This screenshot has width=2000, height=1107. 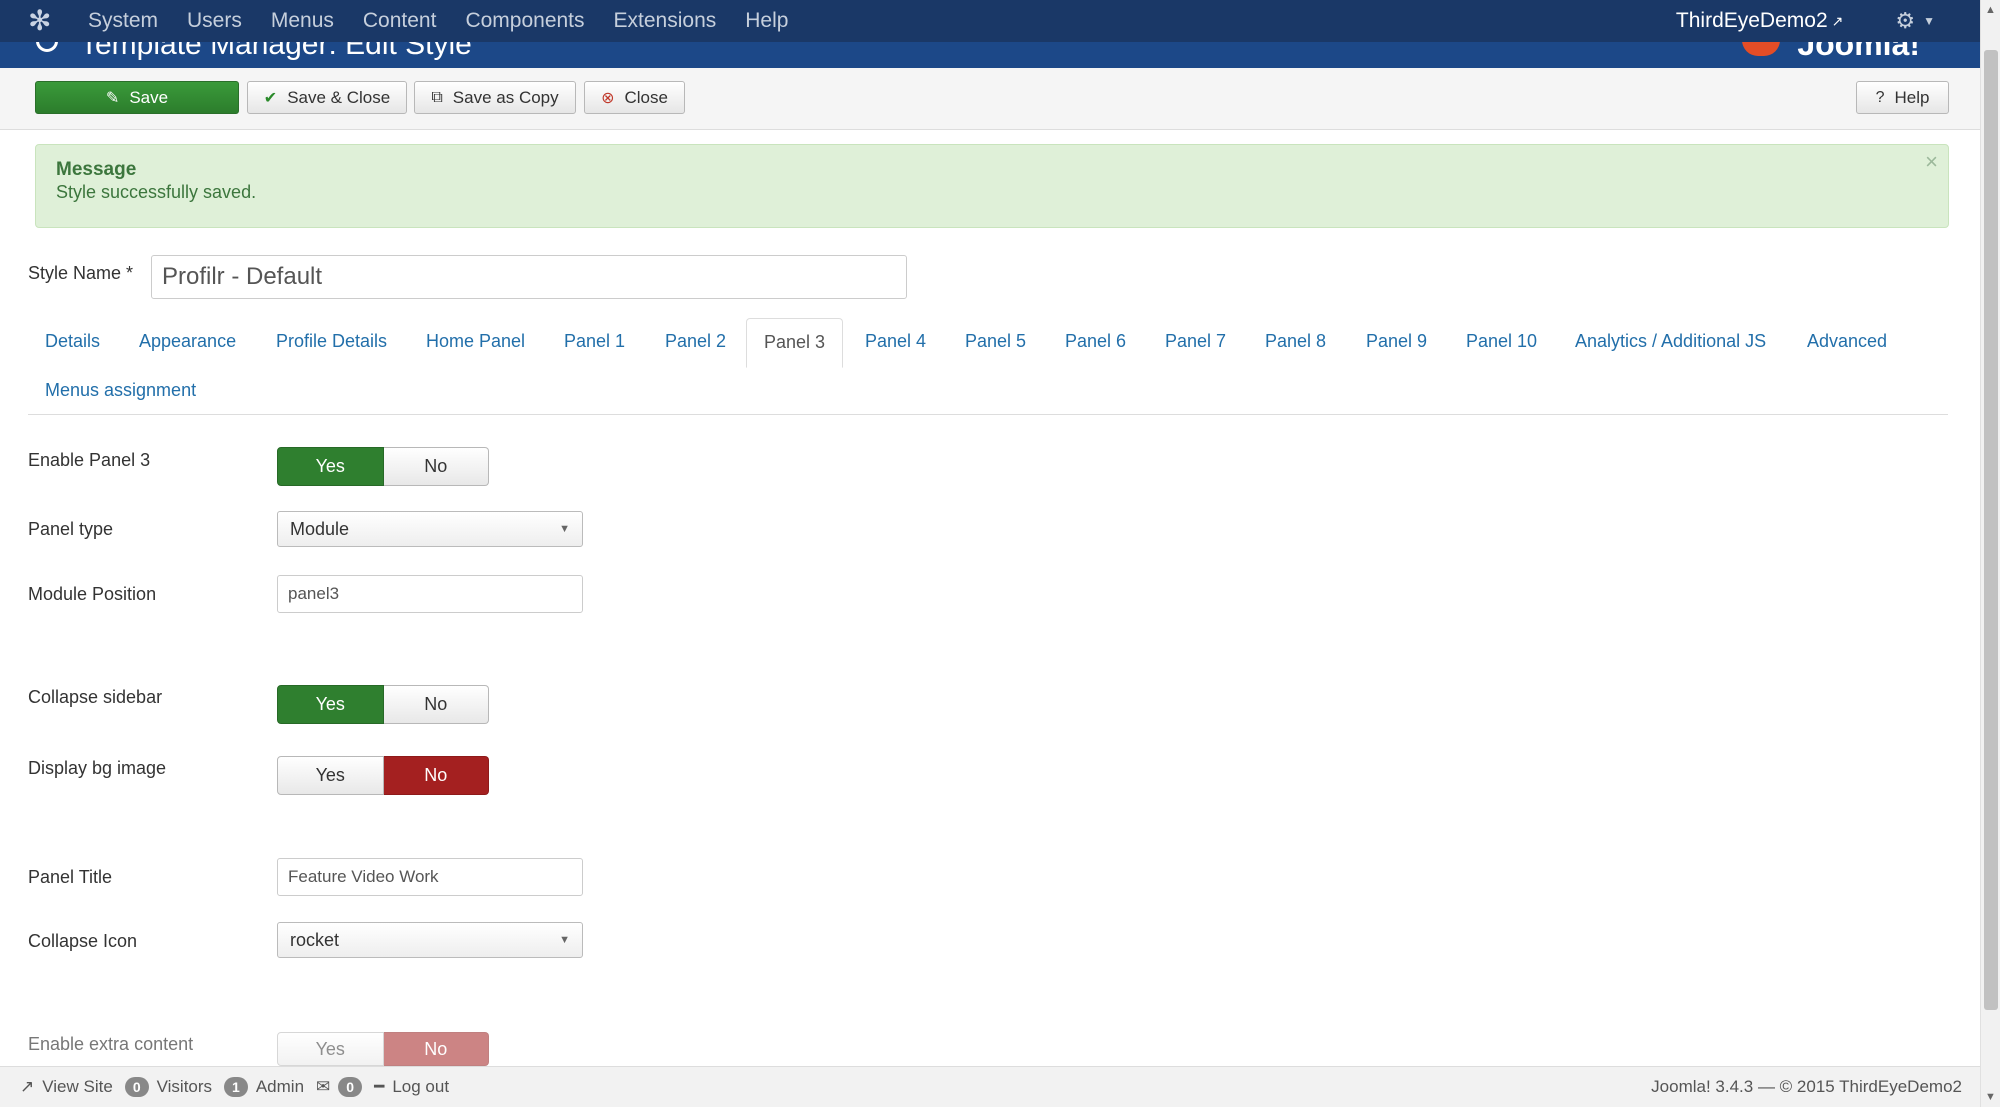 I want to click on style-name-label: Style Name *, so click(x=81, y=273).